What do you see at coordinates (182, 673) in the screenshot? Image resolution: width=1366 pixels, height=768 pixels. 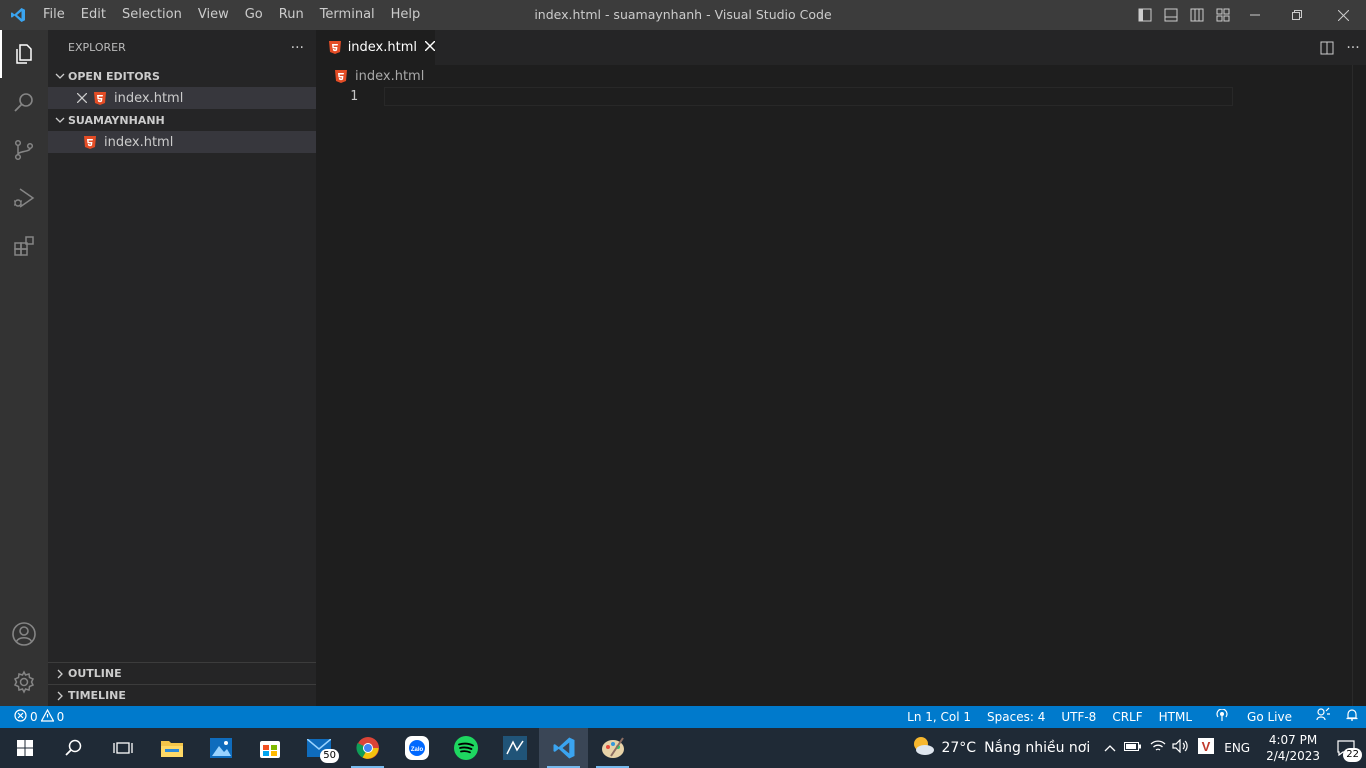 I see `outline-section: OUTLINE` at bounding box center [182, 673].